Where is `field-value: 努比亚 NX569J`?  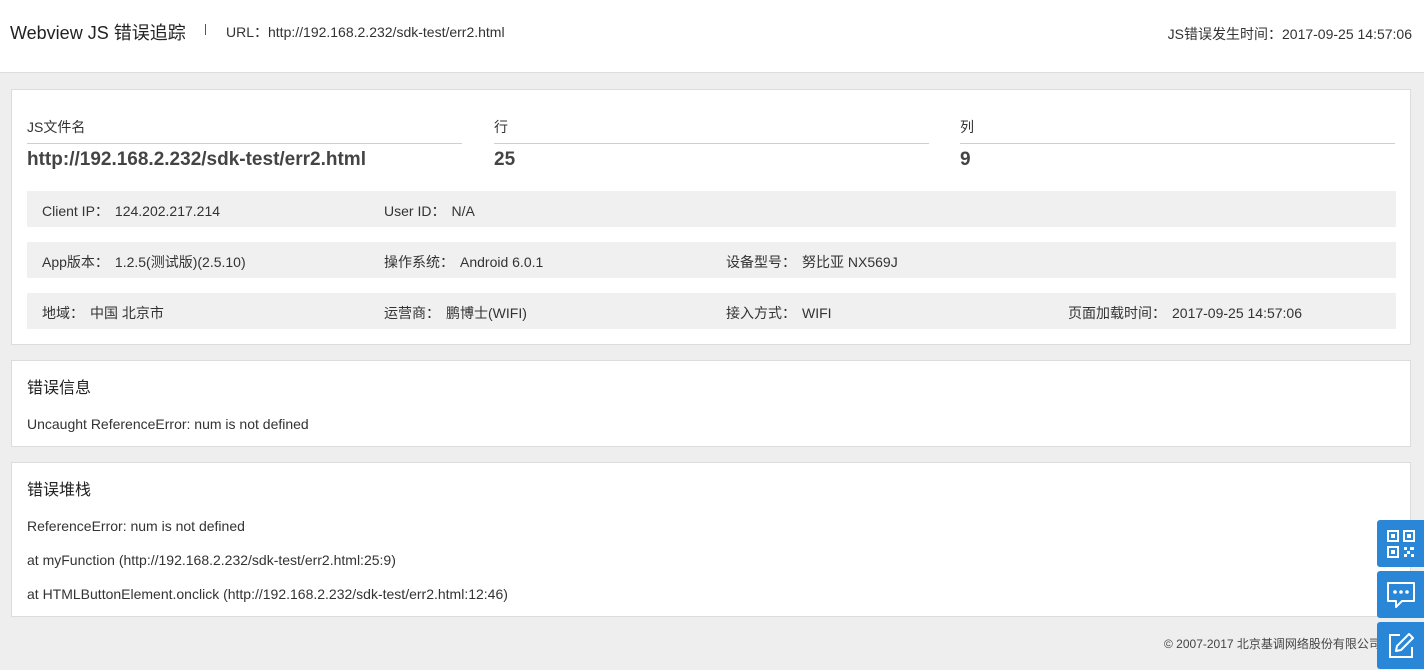
field-value: 努比亚 NX569J is located at coordinates (850, 262).